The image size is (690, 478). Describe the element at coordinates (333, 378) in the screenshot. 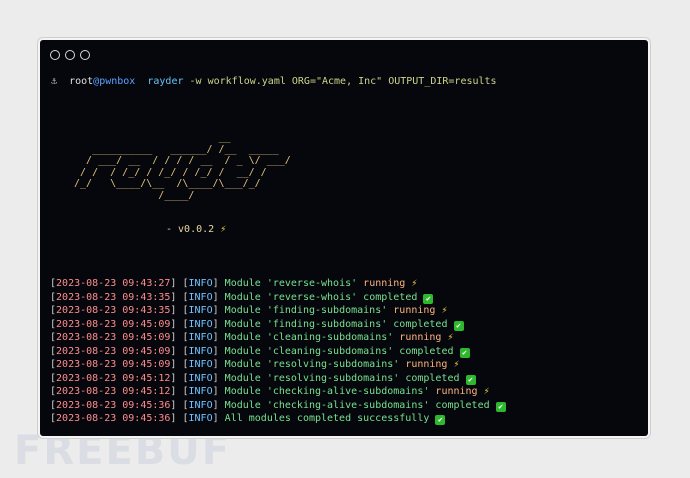

I see `log-module: 'resolving-subdomains'` at that location.